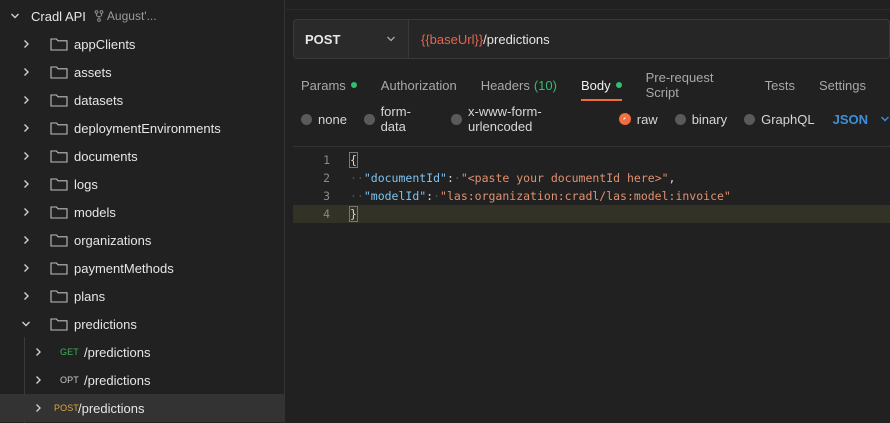  What do you see at coordinates (624, 119) in the screenshot?
I see `radio-button-selected` at bounding box center [624, 119].